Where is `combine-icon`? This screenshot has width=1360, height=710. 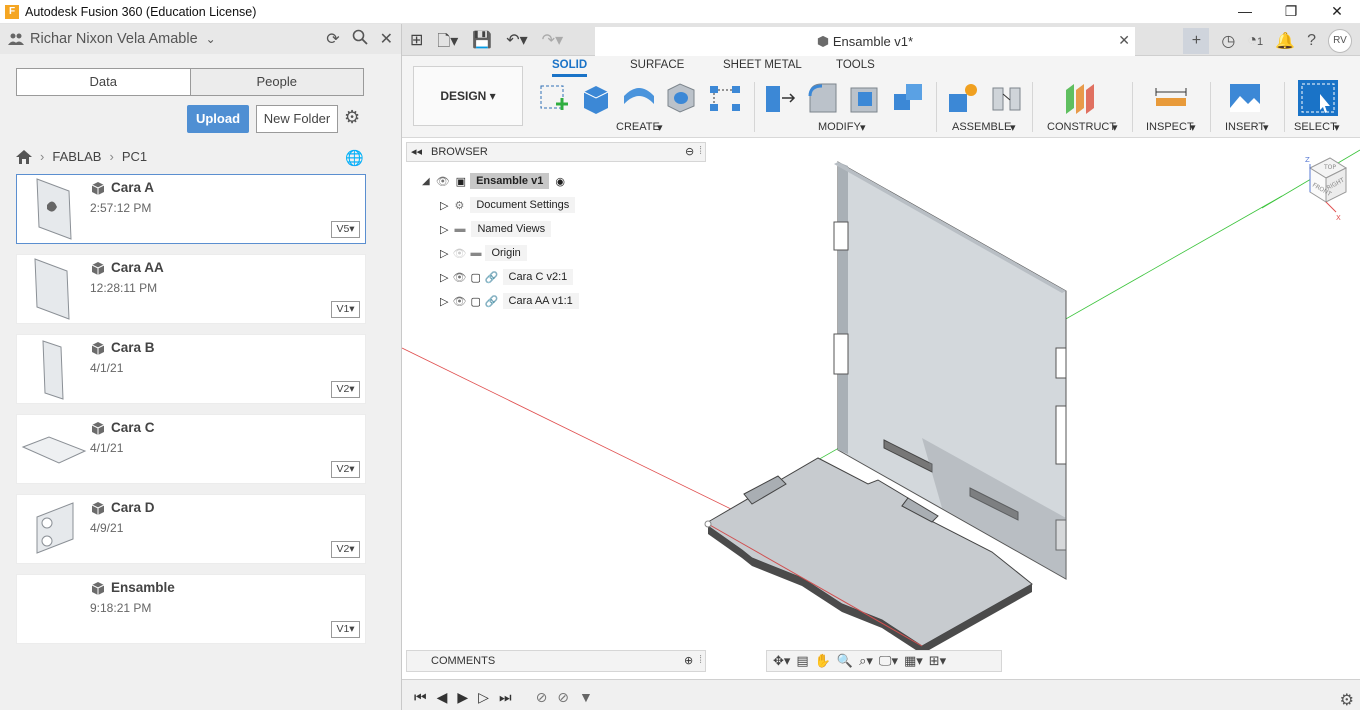
combine-icon is located at coordinates (909, 98).